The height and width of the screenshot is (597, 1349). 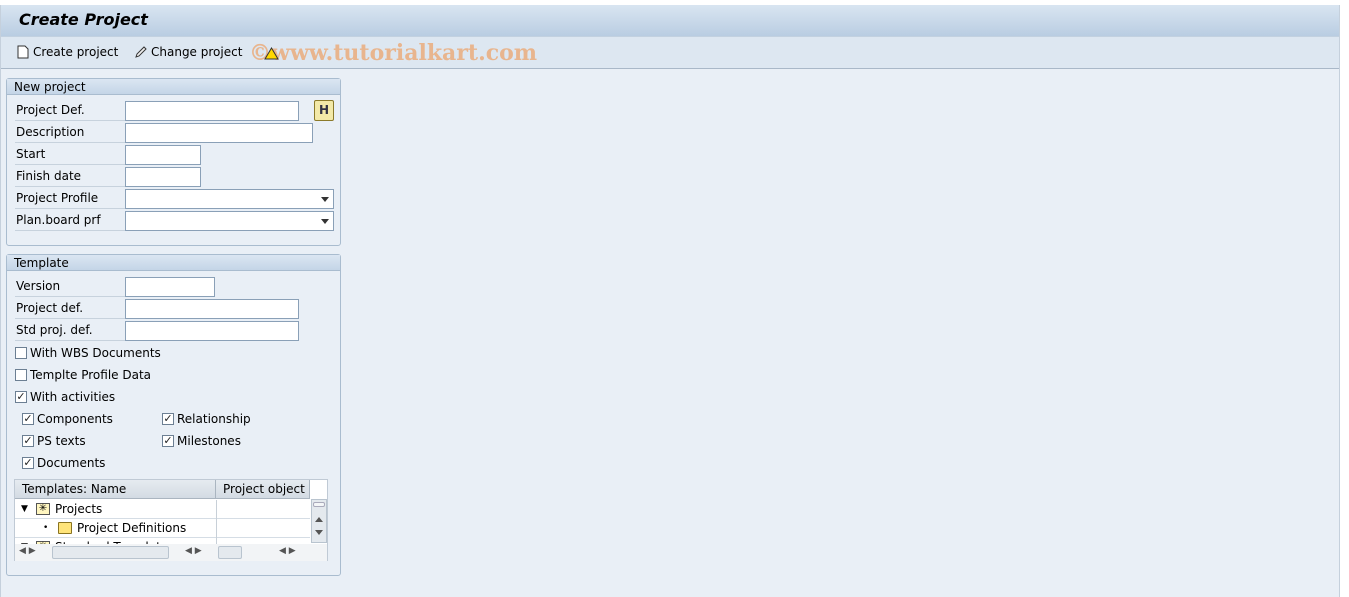 I want to click on checkbox: Templte Profile Data, so click(x=83, y=375).